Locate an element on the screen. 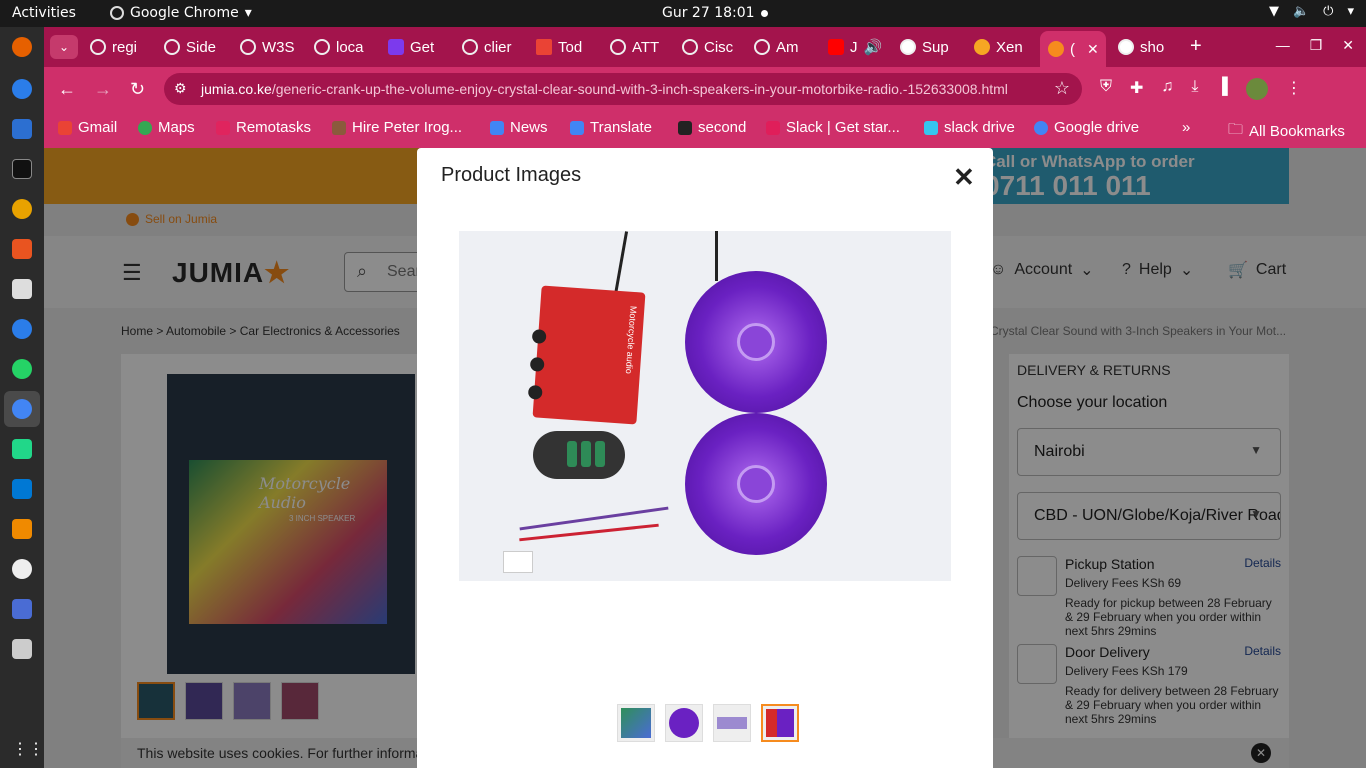  close-icon: ✕ is located at coordinates (964, 177).